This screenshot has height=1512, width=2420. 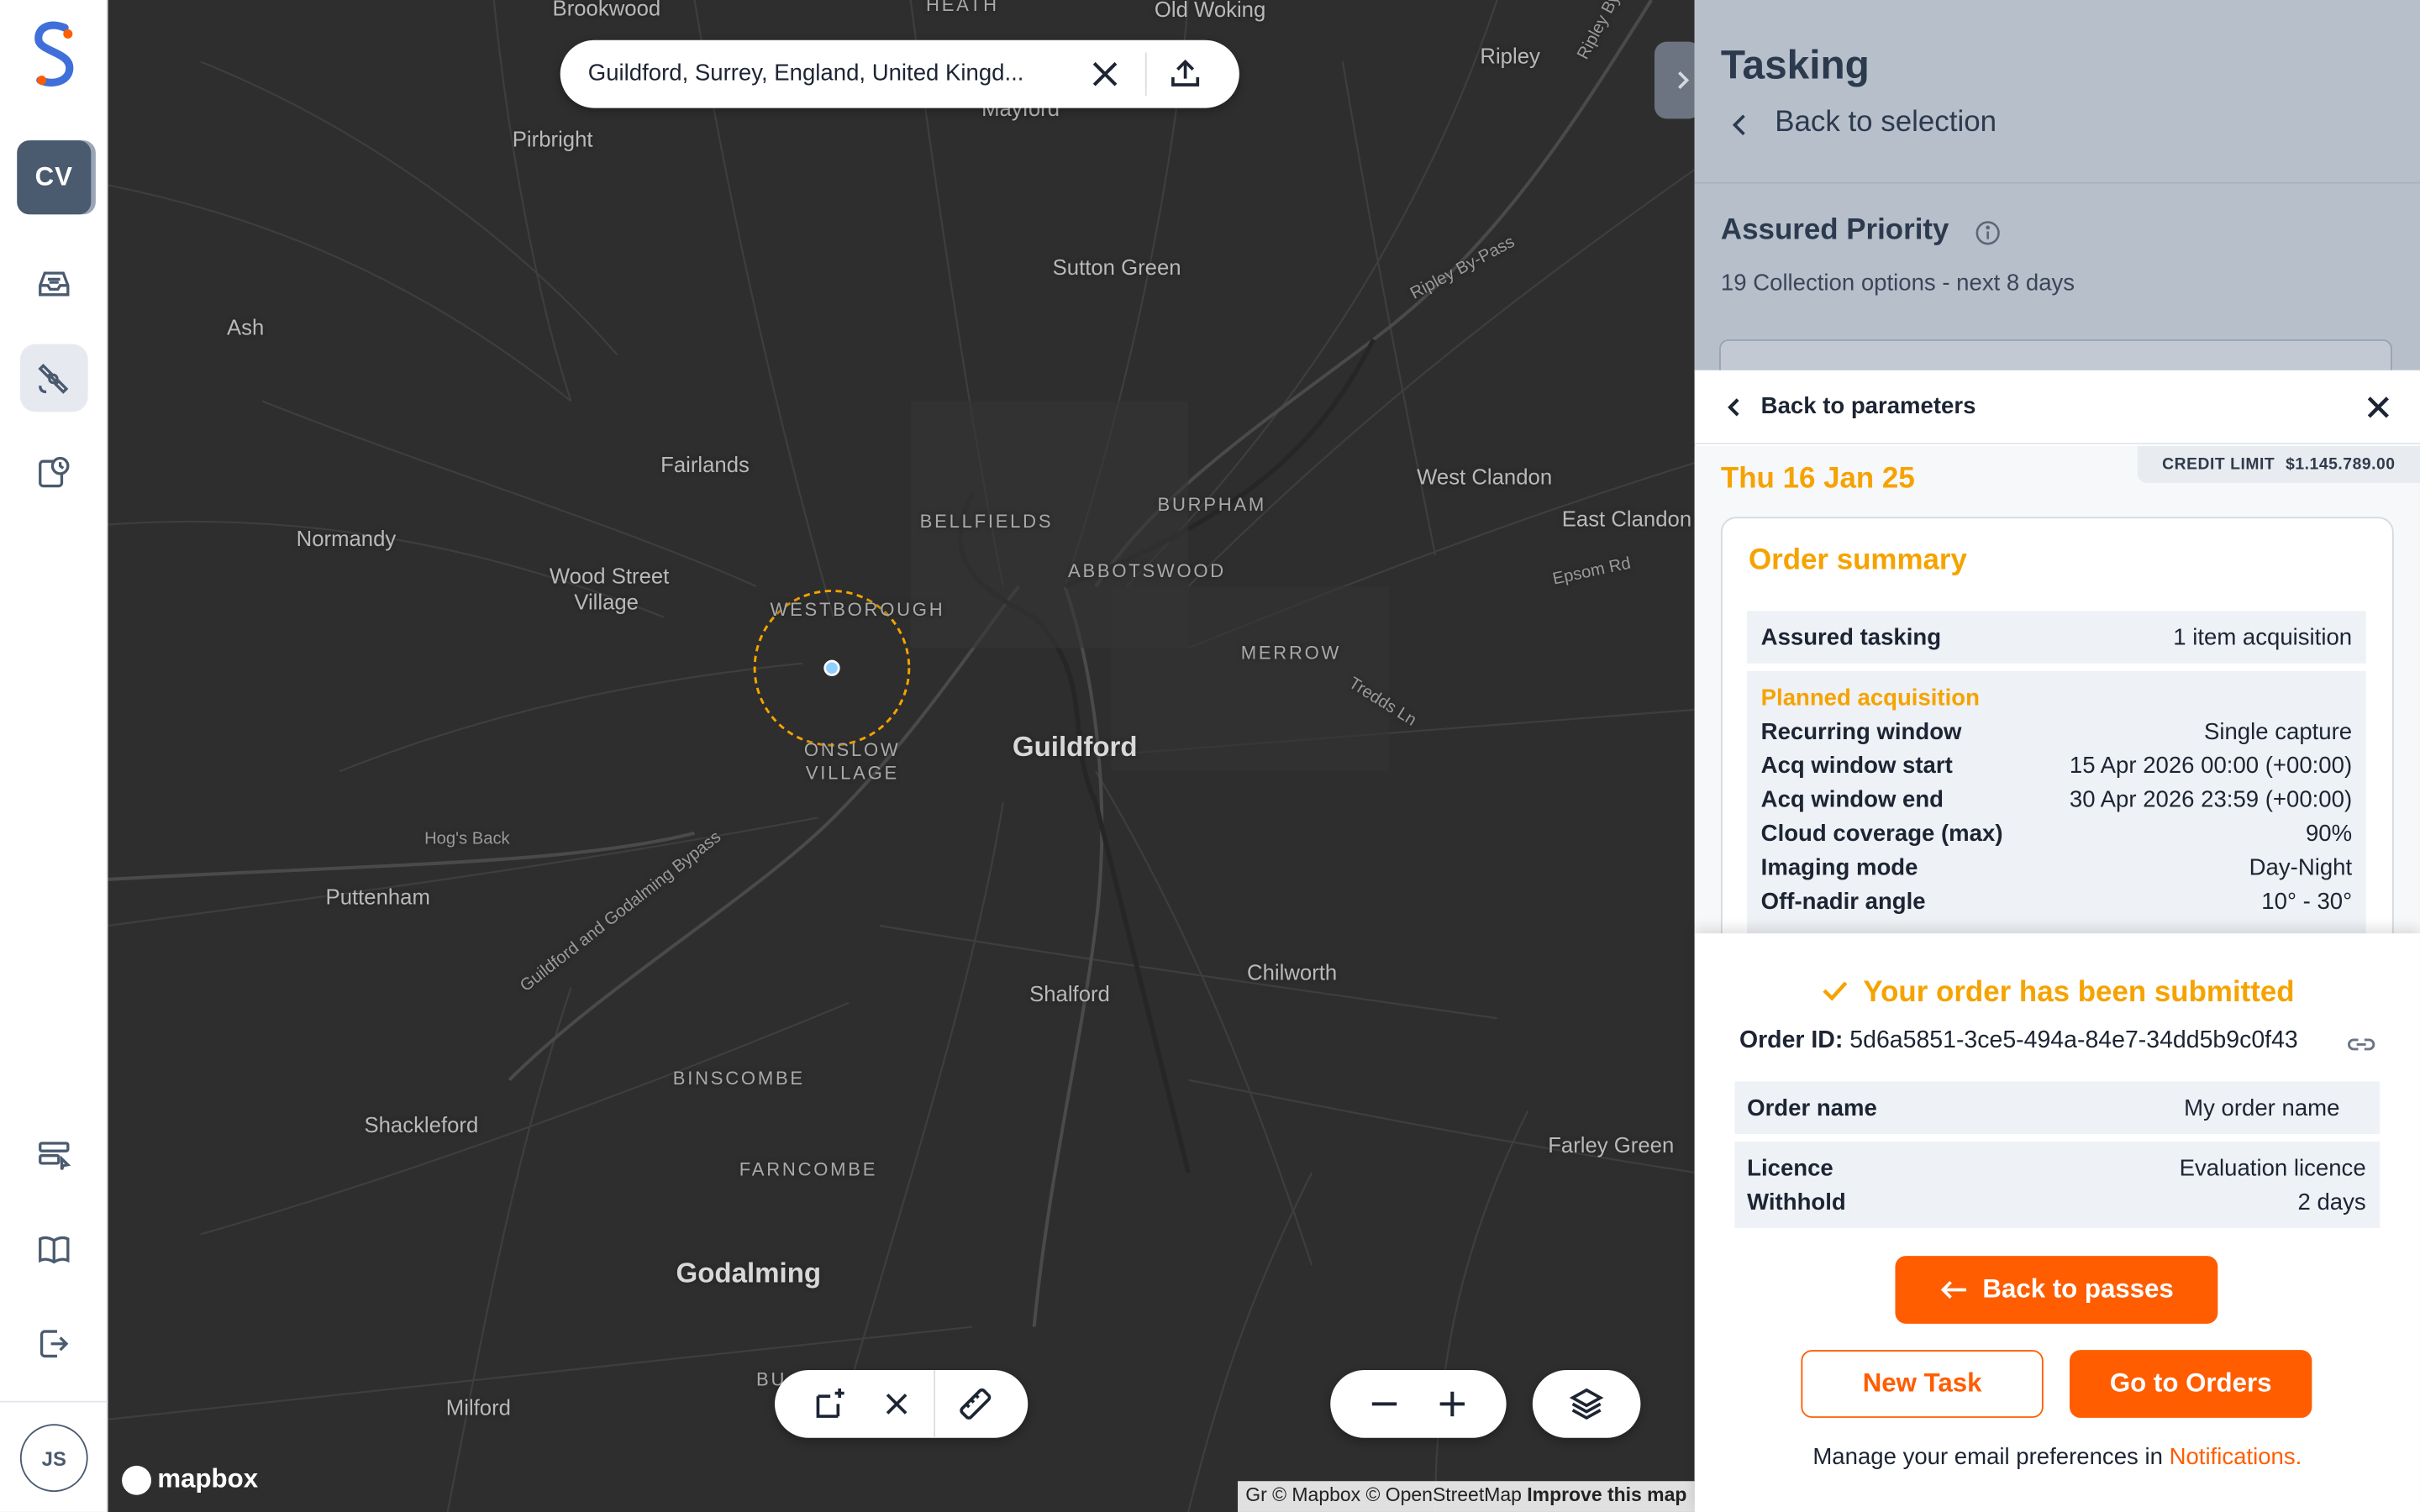 What do you see at coordinates (1858, 560) in the screenshot?
I see `order-summary-title: Order summary` at bounding box center [1858, 560].